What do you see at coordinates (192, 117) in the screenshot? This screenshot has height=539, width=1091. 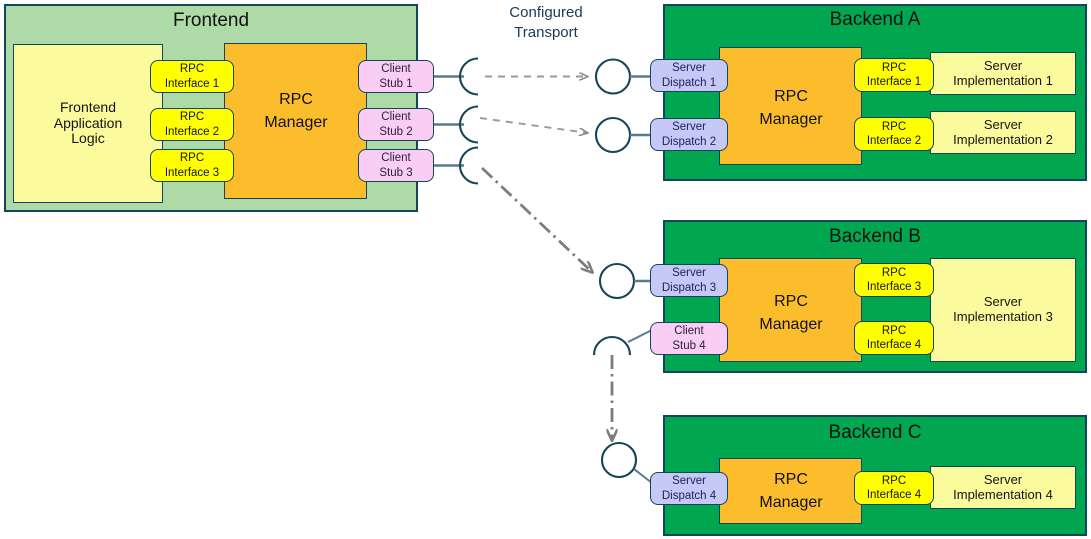 I see `rpc-interface-2-line-1: RPC` at bounding box center [192, 117].